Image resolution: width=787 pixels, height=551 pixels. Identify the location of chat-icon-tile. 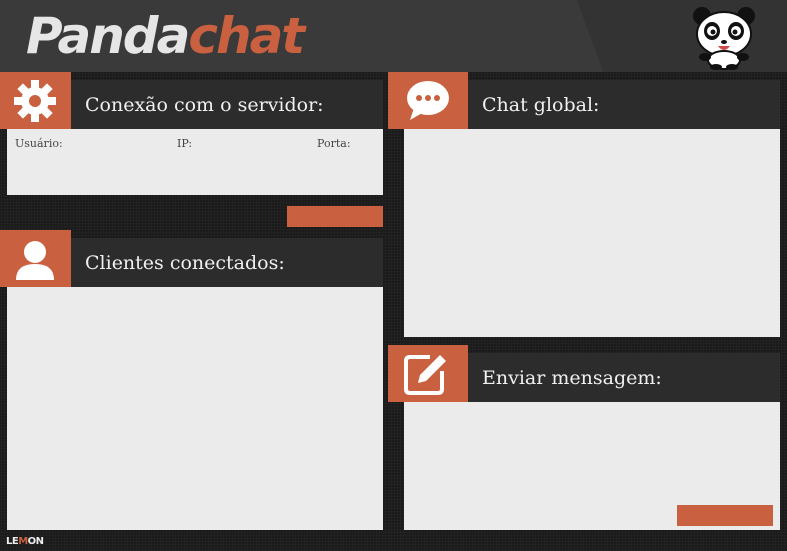
(428, 100).